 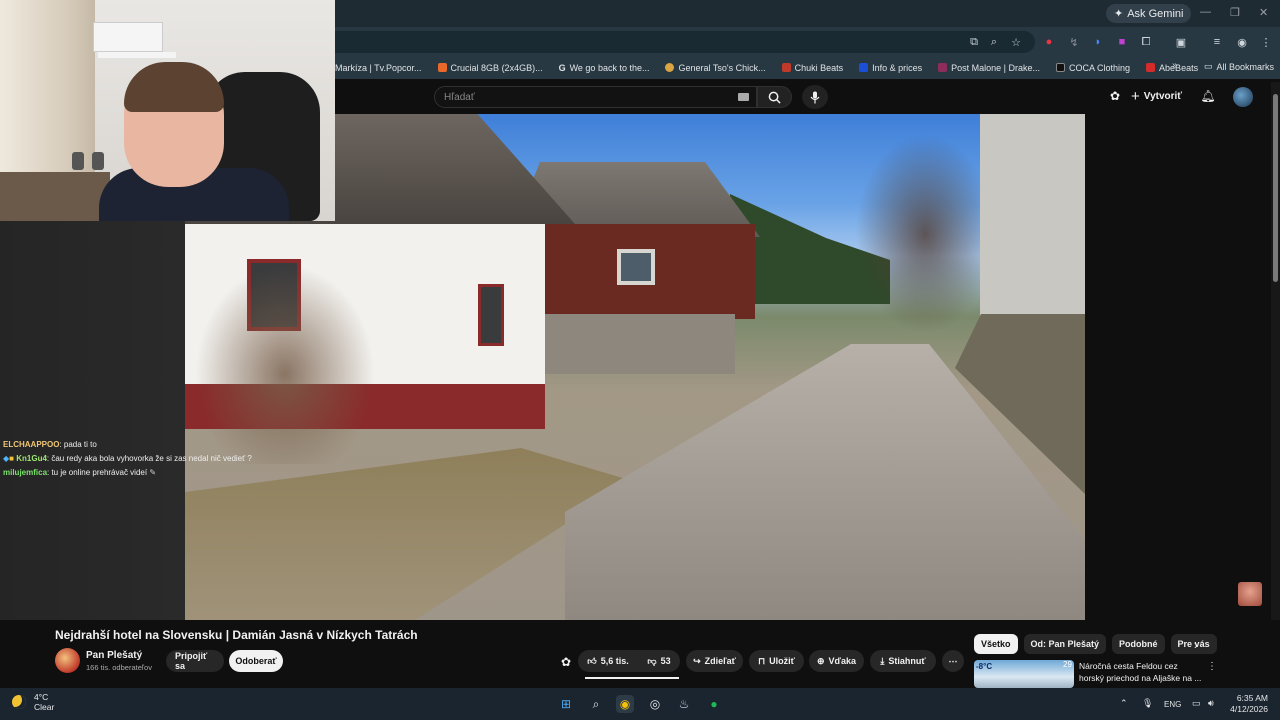 I want to click on save-button: ⊓ Uložiť, so click(x=776, y=661).